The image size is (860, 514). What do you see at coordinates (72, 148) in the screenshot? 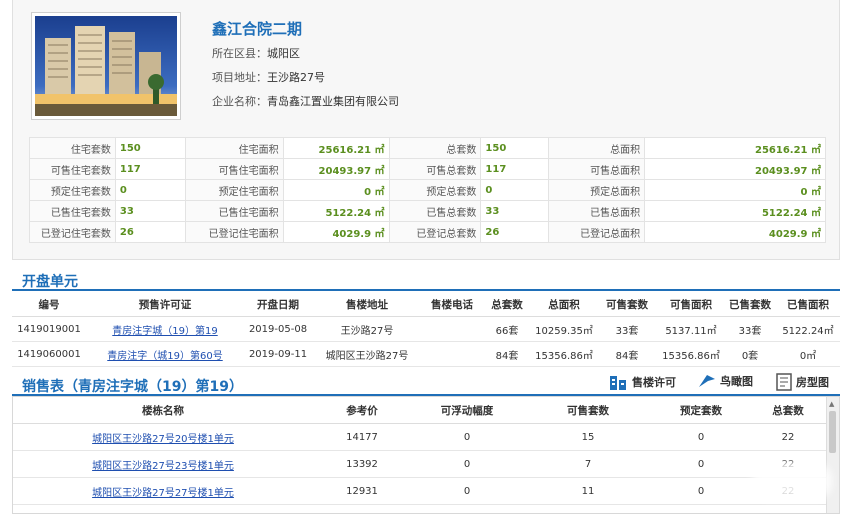
I see `stat-label: 住宅套数` at bounding box center [72, 148].